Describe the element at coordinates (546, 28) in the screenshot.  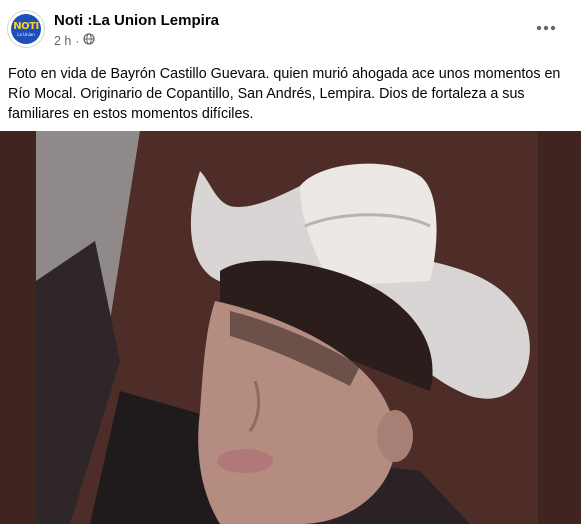
I see `more-options-icon` at that location.